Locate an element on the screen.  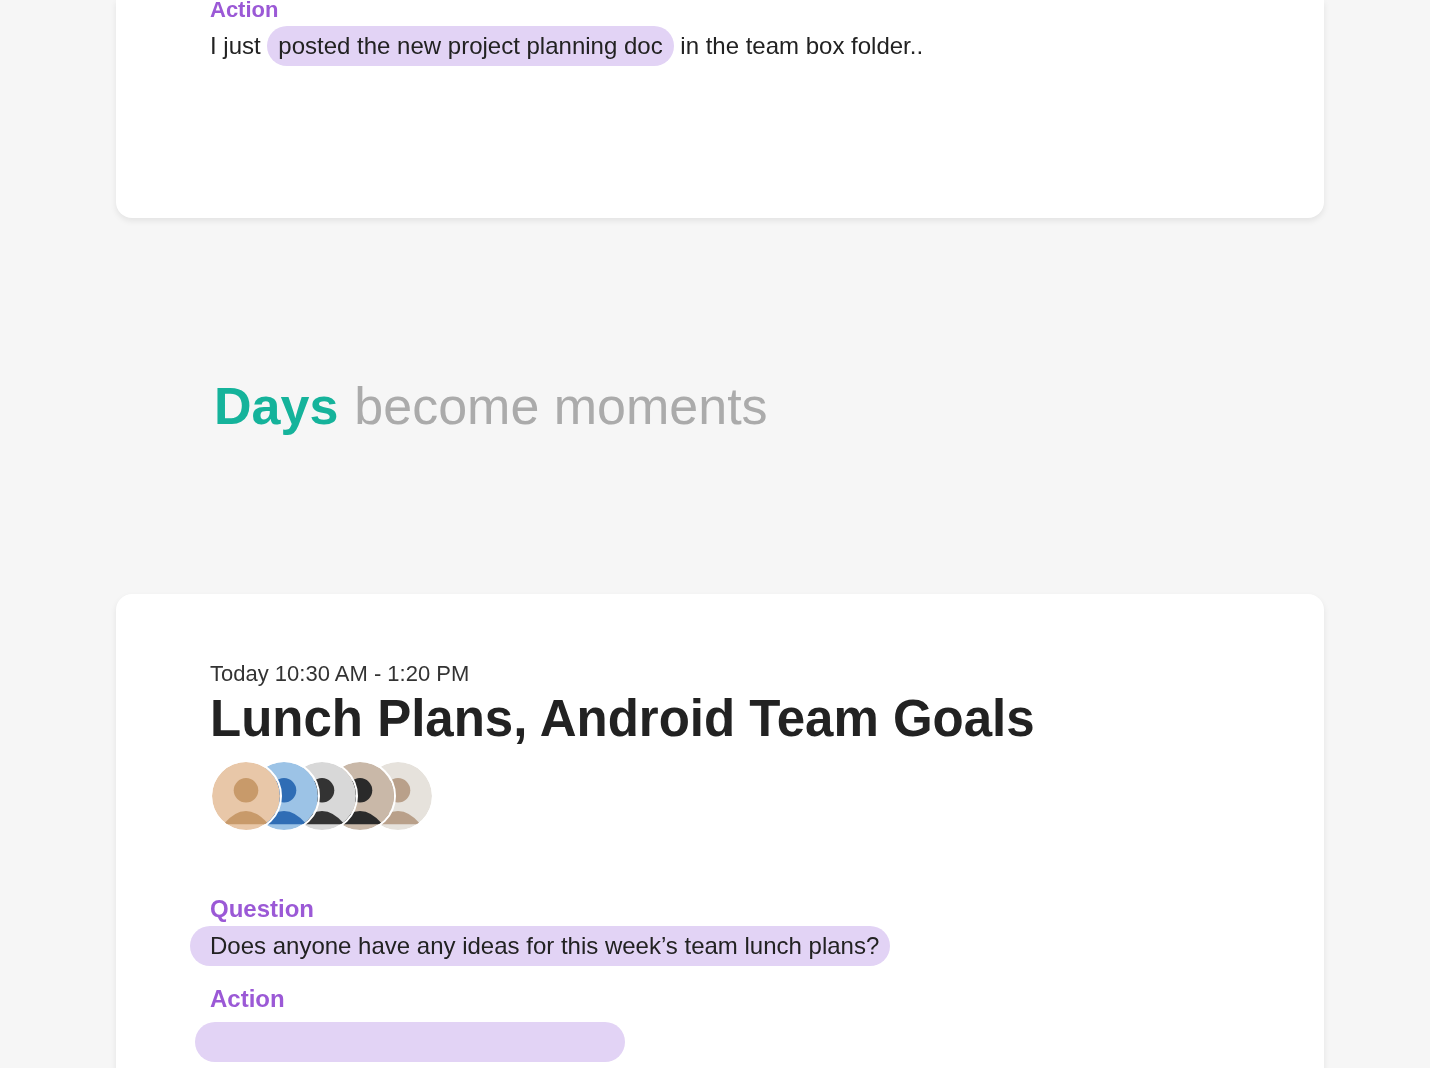
message-text: I just posted the new project planning doc in the team box folder.. is located at coordinates (720, 46).